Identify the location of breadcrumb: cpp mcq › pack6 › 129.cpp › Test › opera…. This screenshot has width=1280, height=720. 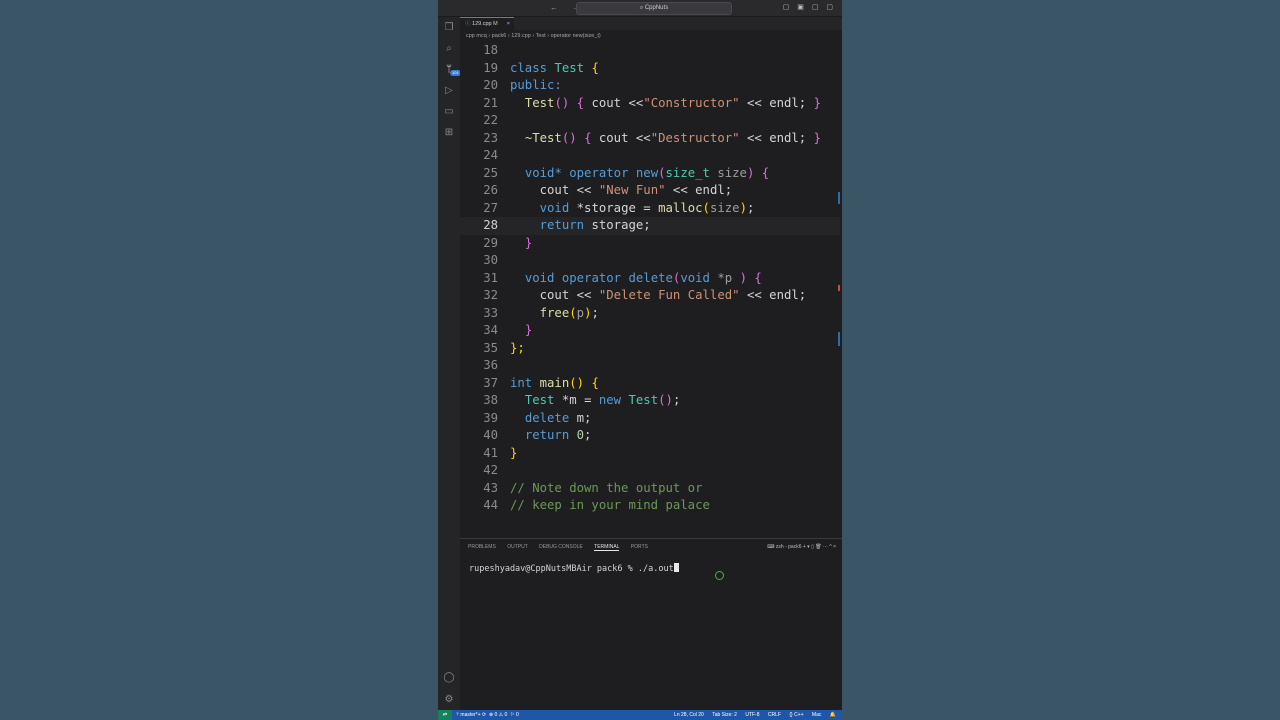
(533, 36).